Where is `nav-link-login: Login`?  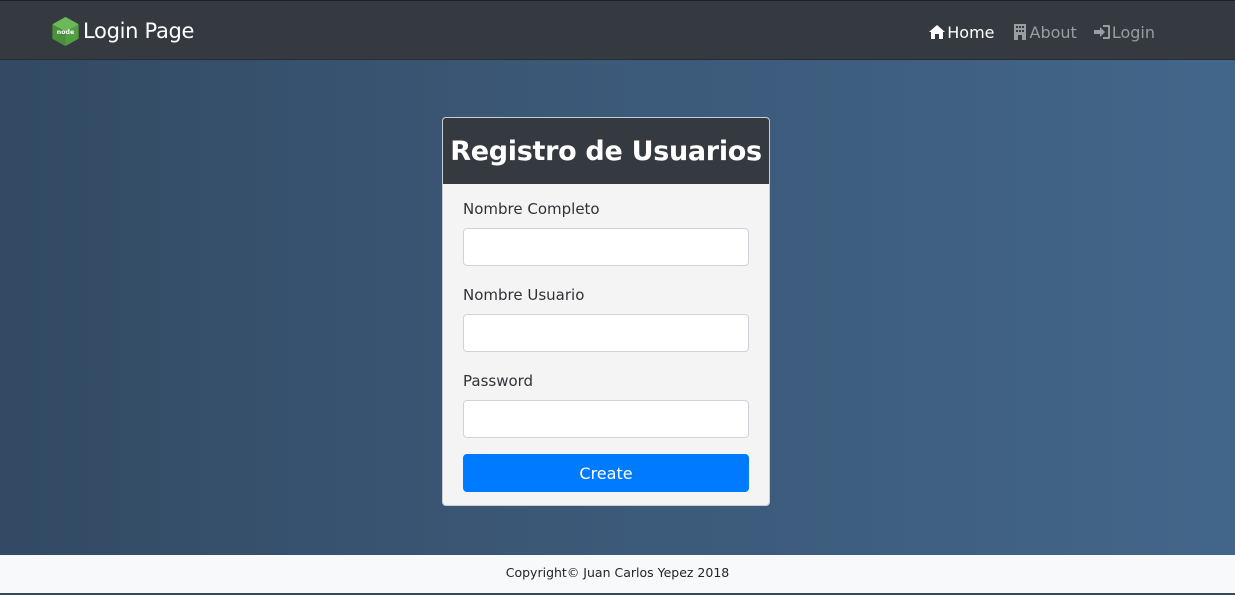
nav-link-login: Login is located at coordinates (1124, 32).